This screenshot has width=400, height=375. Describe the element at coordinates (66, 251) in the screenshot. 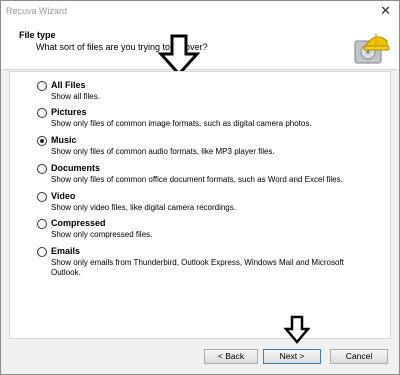

I see `option-label: Emails` at that location.